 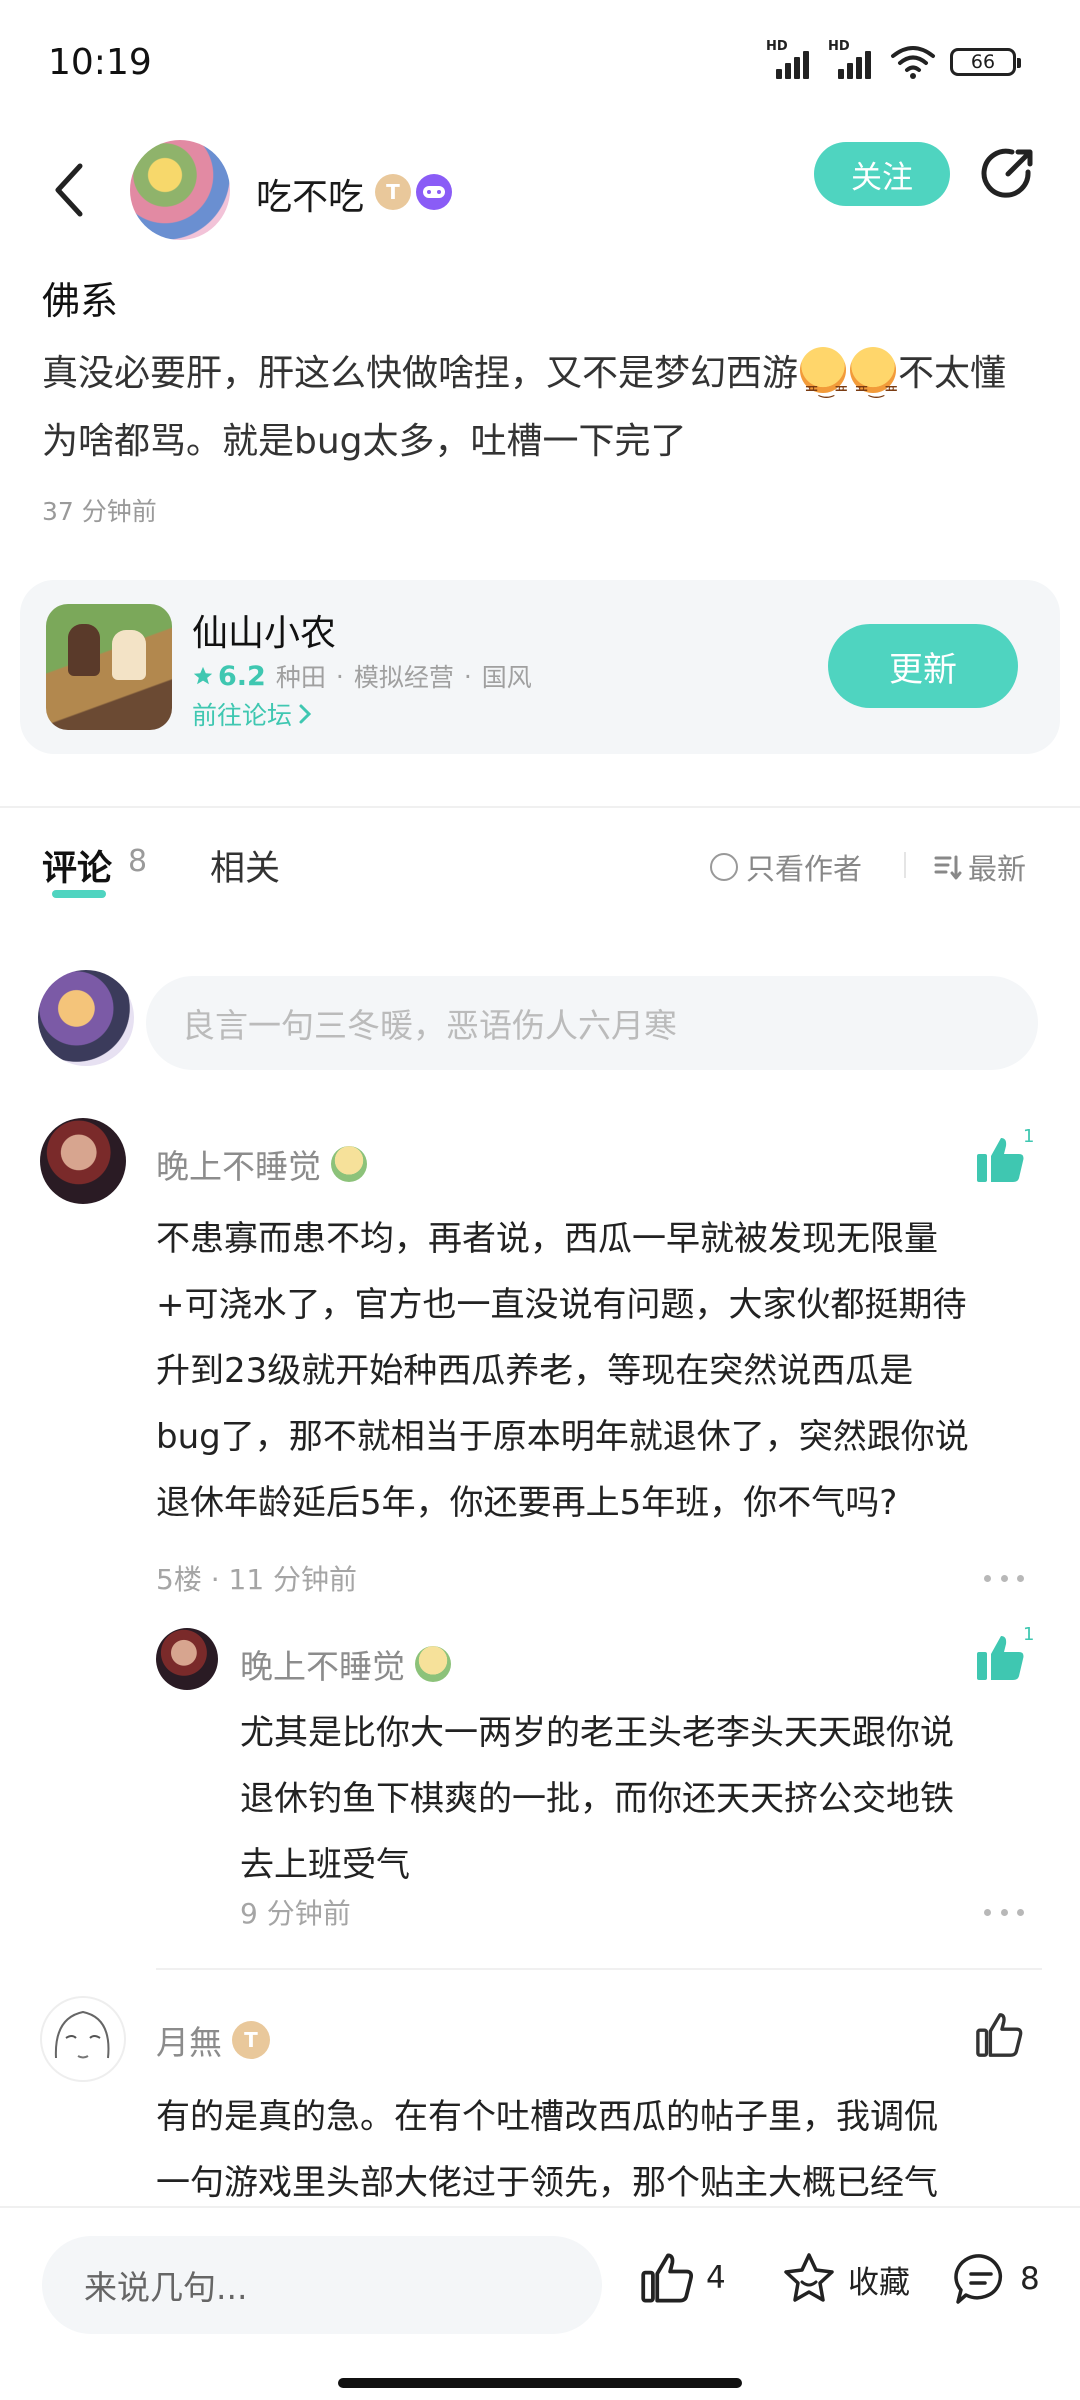 I want to click on share-button, so click(x=1008, y=174).